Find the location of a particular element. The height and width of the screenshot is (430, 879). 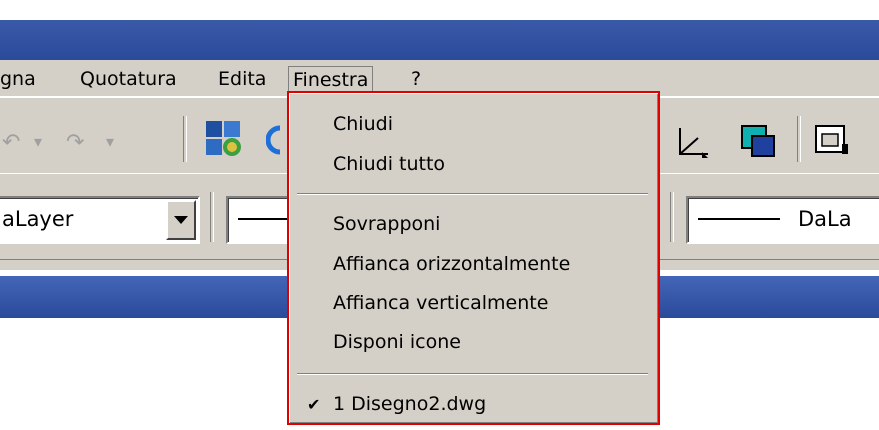

application-title-bar is located at coordinates (439, 40).